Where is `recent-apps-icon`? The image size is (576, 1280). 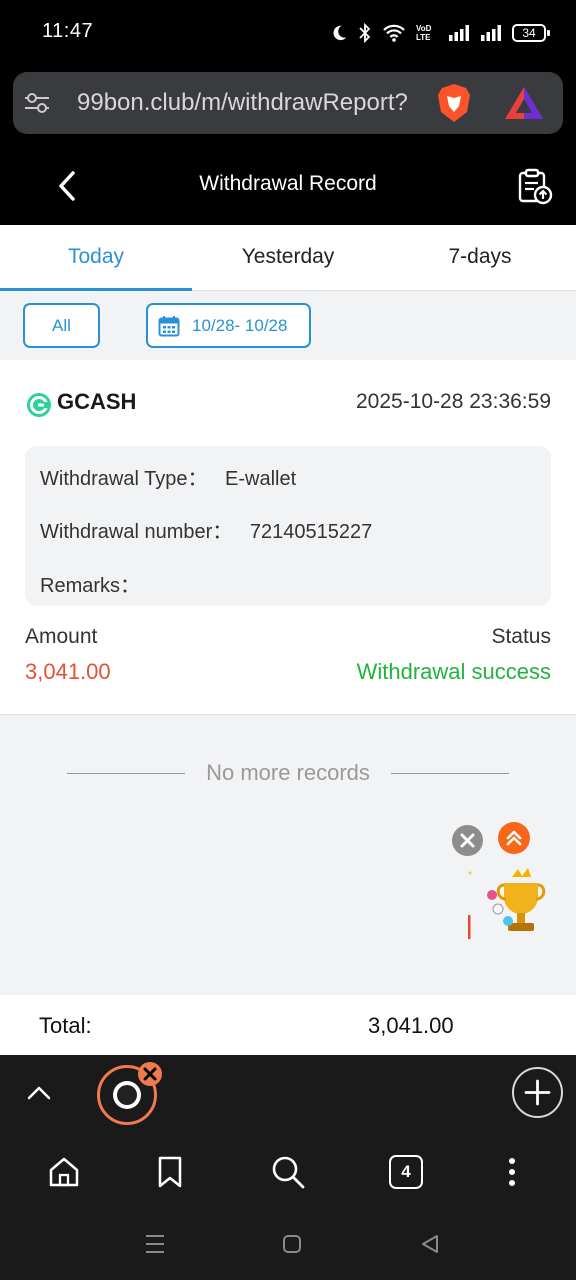 recent-apps-icon is located at coordinates (155, 1244).